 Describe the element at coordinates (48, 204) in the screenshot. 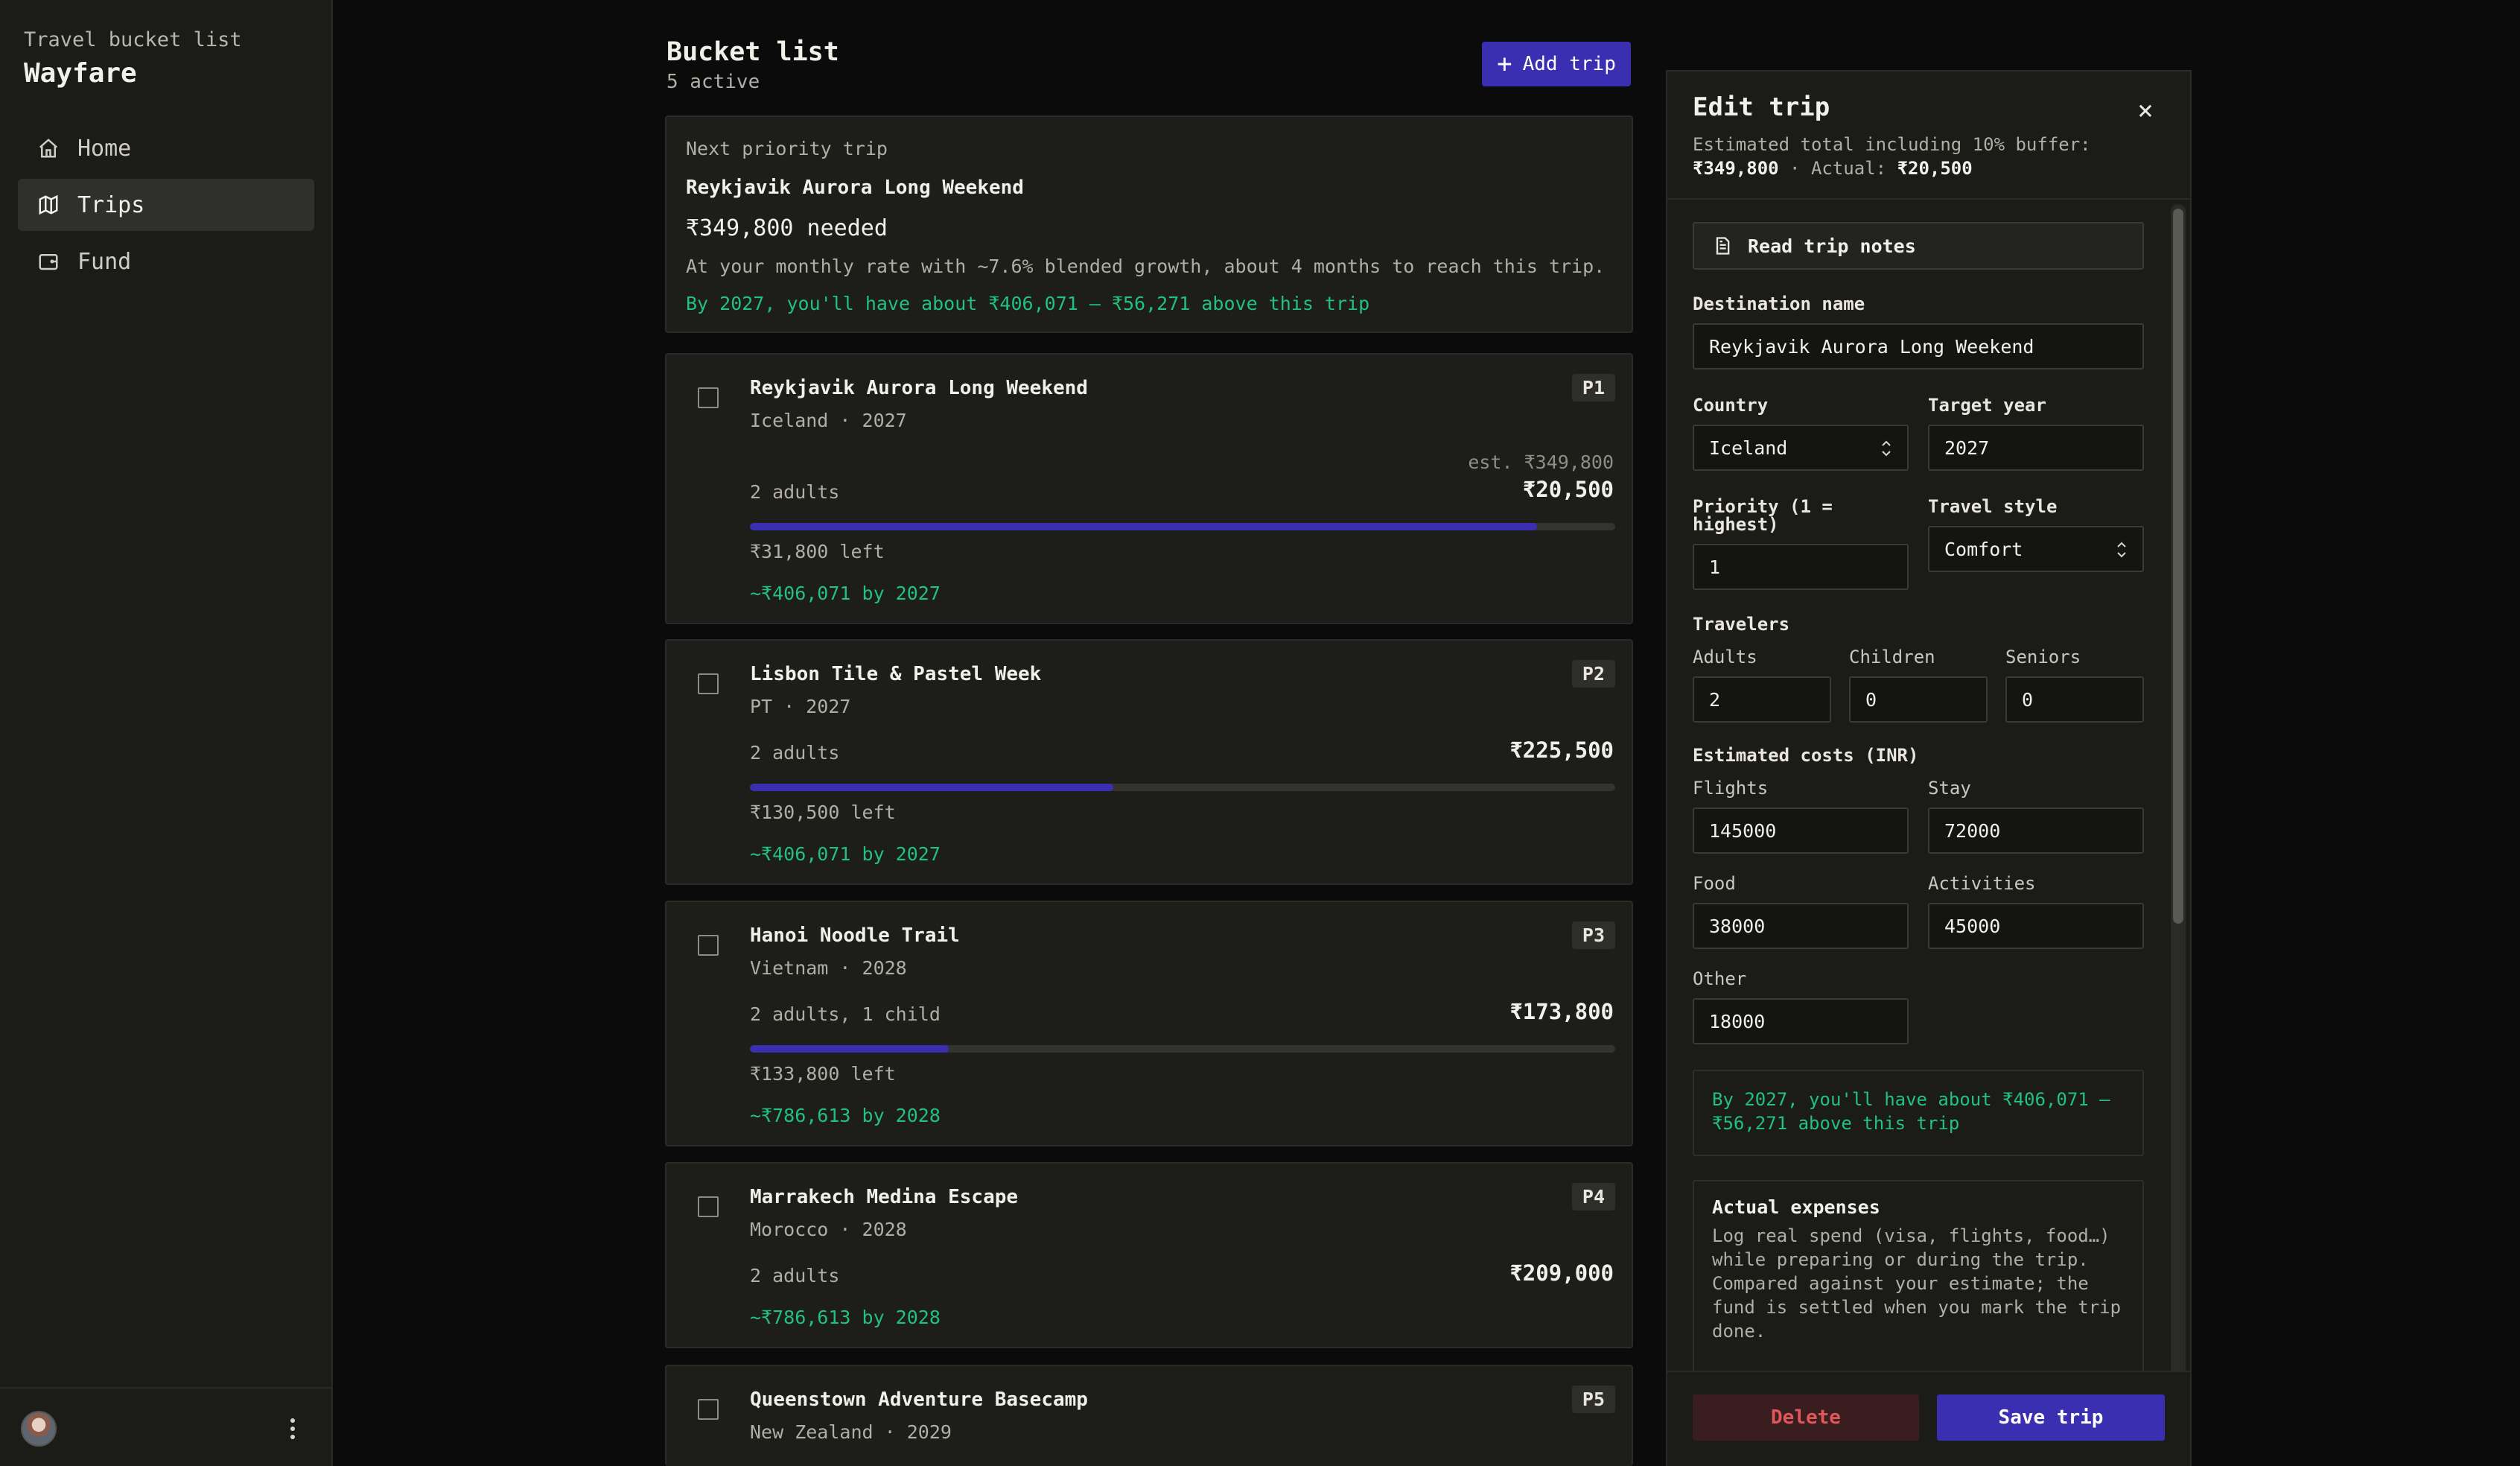

I see `map-icon` at that location.